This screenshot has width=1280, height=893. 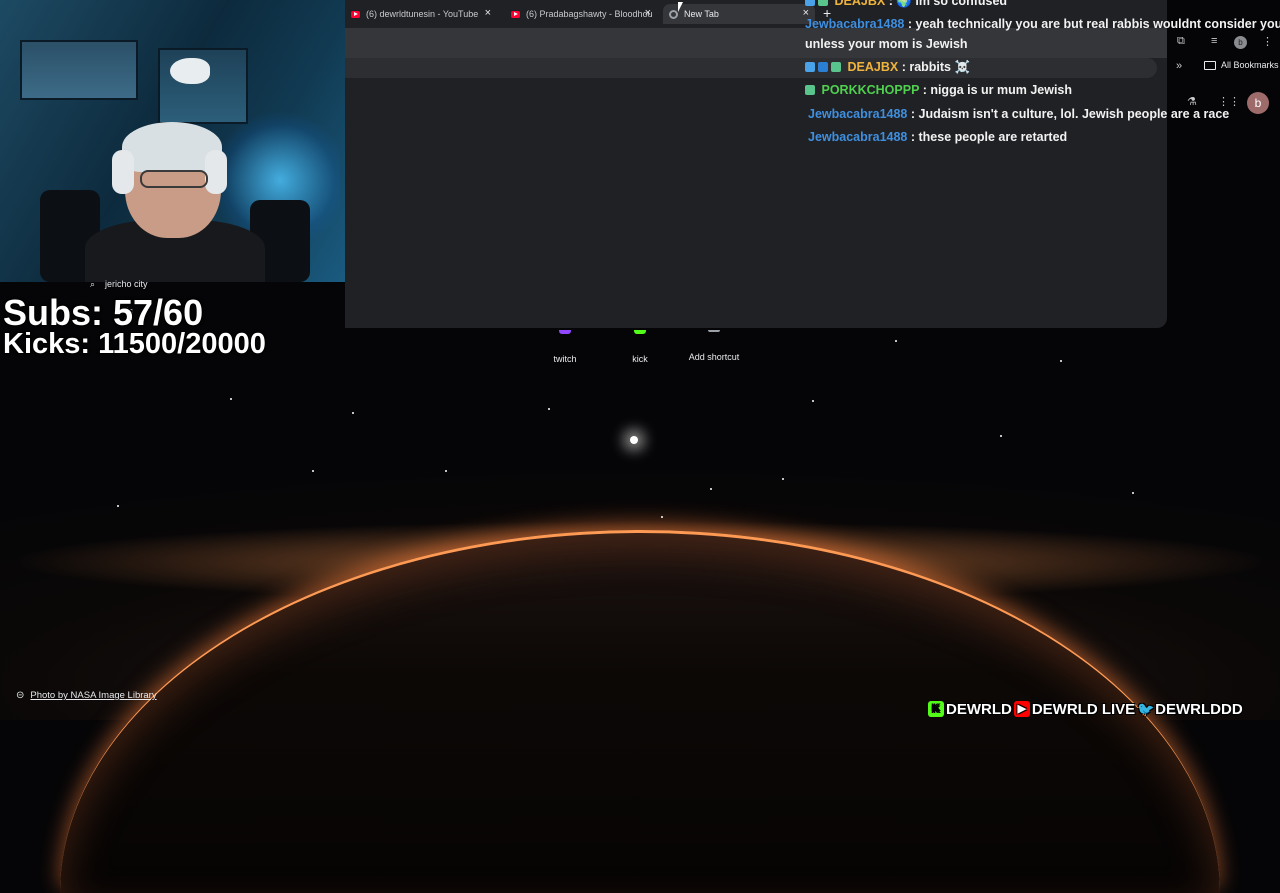 I want to click on chat-message: DEAJBX : rabbits ☠️, so click(x=887, y=67).